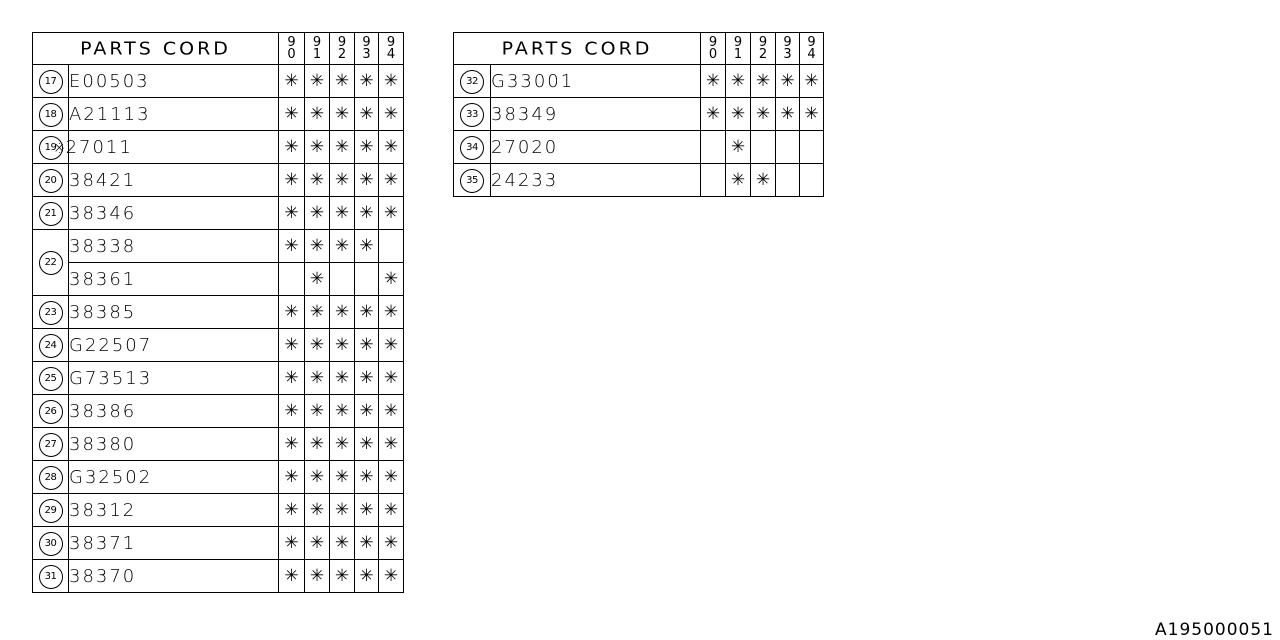 The image size is (1280, 640). Describe the element at coordinates (103, 576) in the screenshot. I see `part-code: 38370` at that location.